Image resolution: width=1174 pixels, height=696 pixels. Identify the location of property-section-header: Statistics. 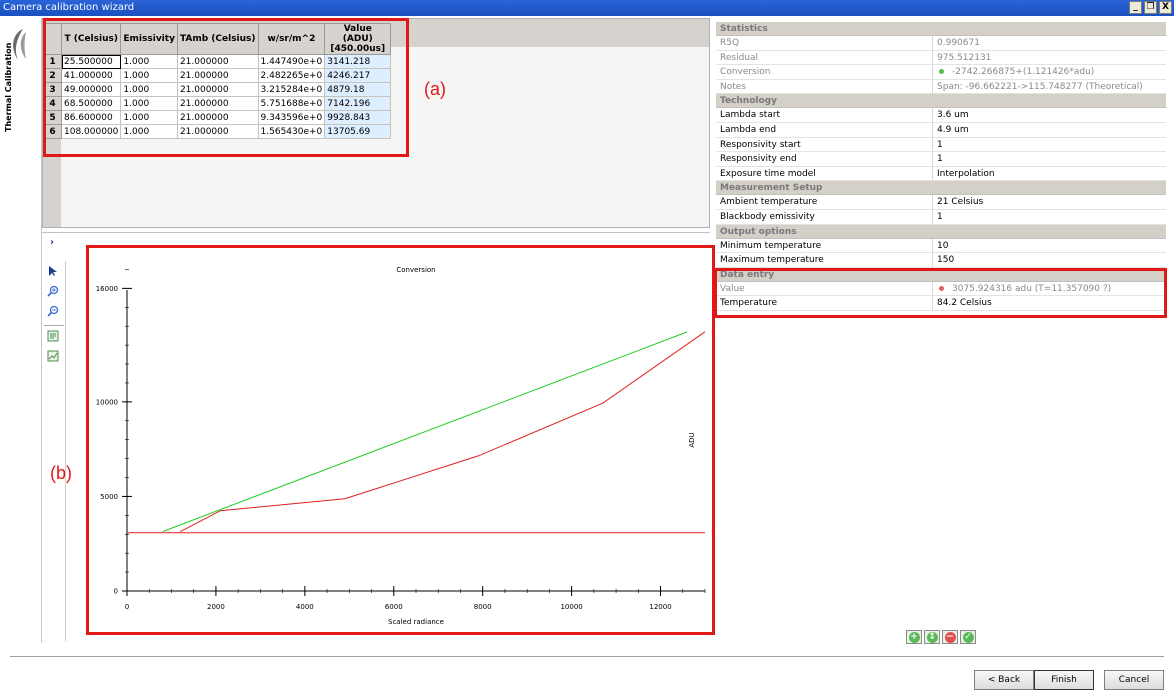
(941, 29).